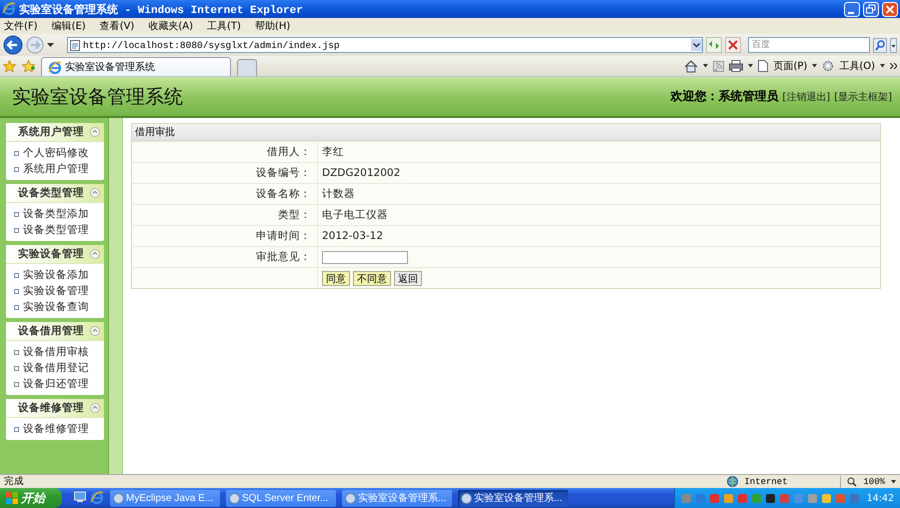 This screenshot has height=508, width=900. I want to click on menu-item: 编辑(E), so click(69, 26).